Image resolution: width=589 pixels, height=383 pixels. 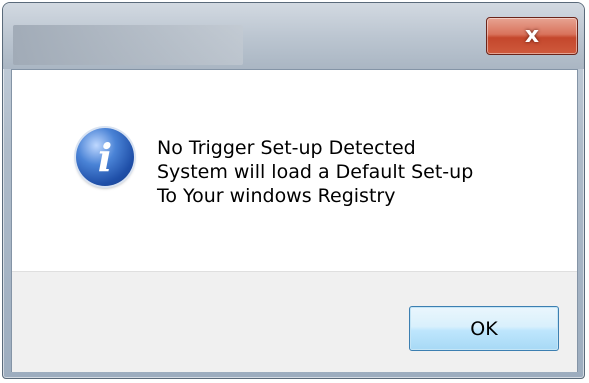 What do you see at coordinates (105, 157) in the screenshot?
I see `information-icon: i` at bounding box center [105, 157].